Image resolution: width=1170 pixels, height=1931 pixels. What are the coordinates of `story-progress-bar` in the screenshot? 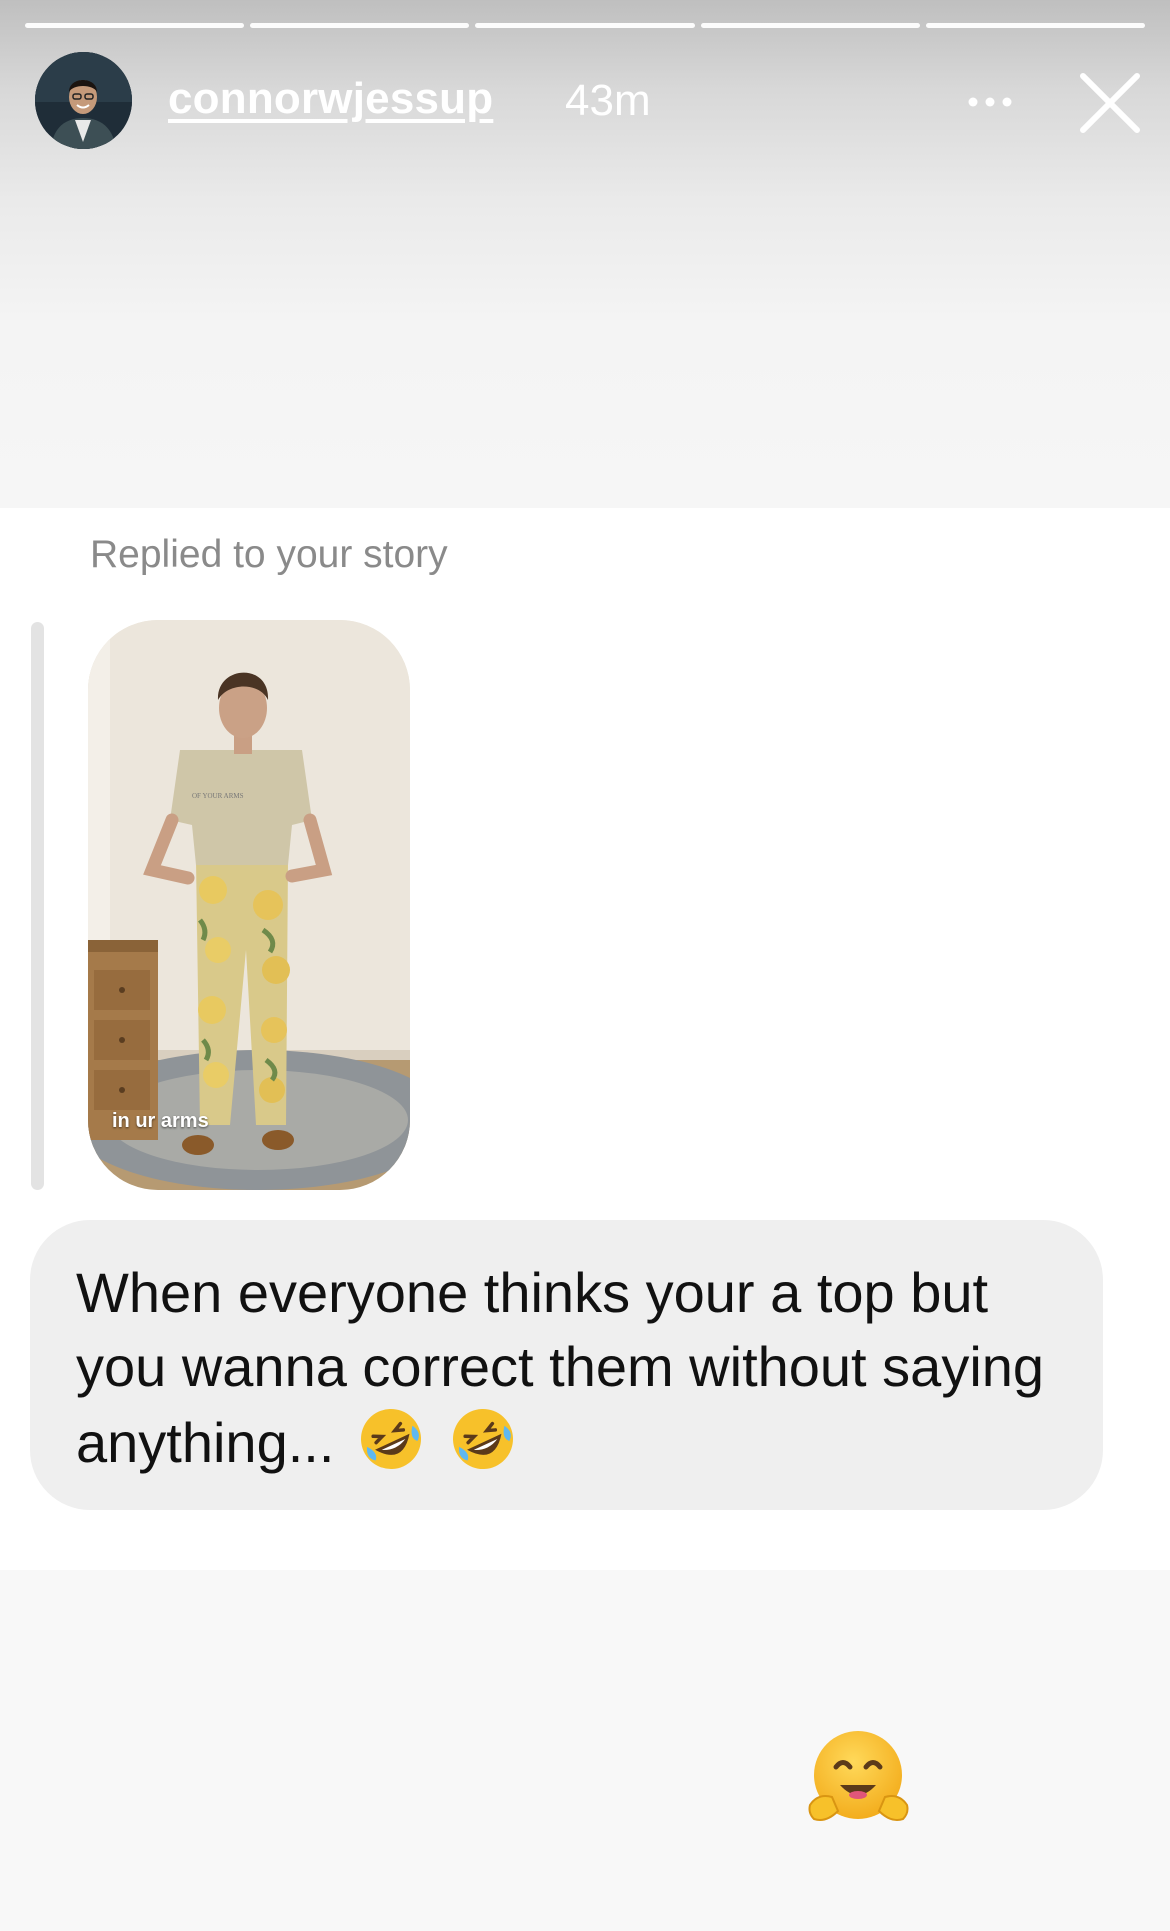 It's located at (585, 25).